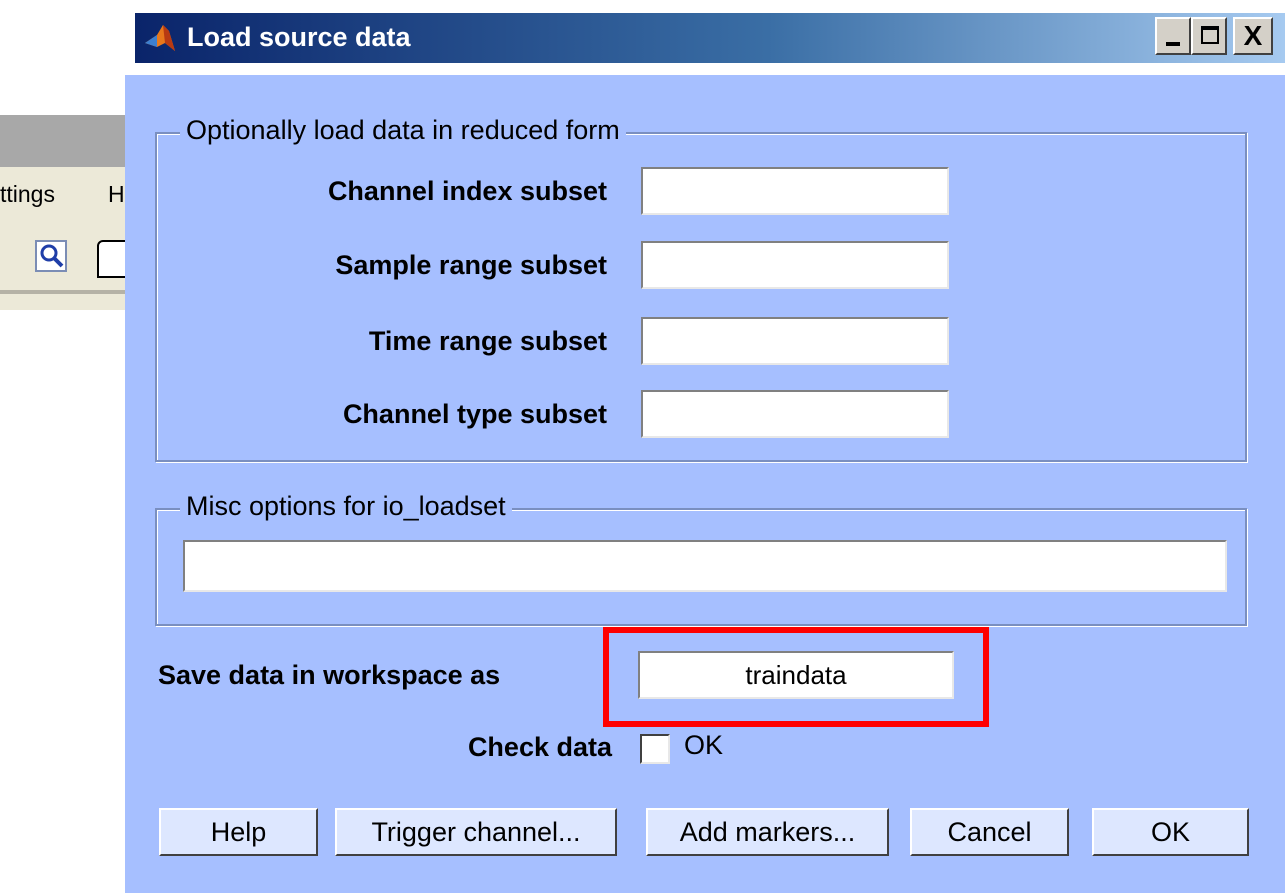  What do you see at coordinates (795, 191) in the screenshot?
I see `channel-index-input` at bounding box center [795, 191].